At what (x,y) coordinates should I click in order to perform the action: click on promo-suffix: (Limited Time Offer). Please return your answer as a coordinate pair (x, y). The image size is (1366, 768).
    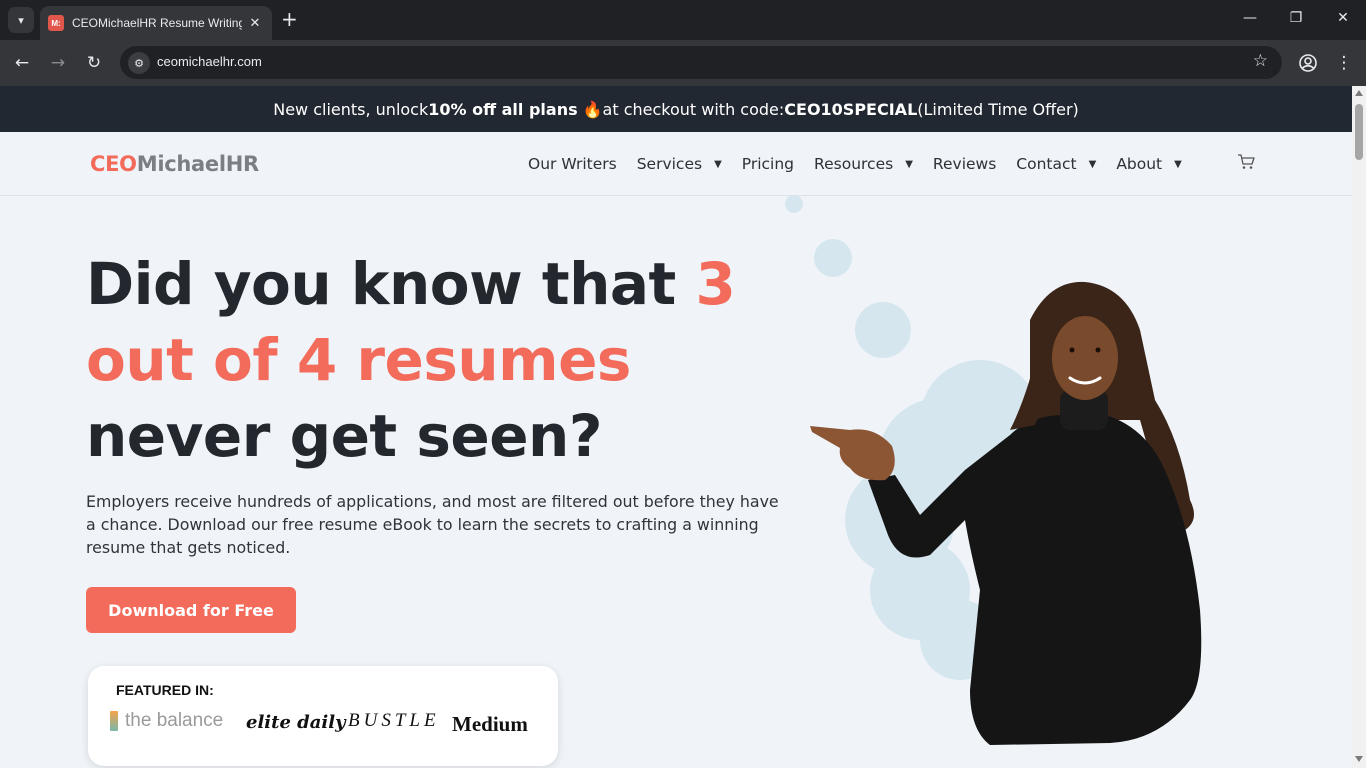
    Looking at the image, I should click on (998, 109).